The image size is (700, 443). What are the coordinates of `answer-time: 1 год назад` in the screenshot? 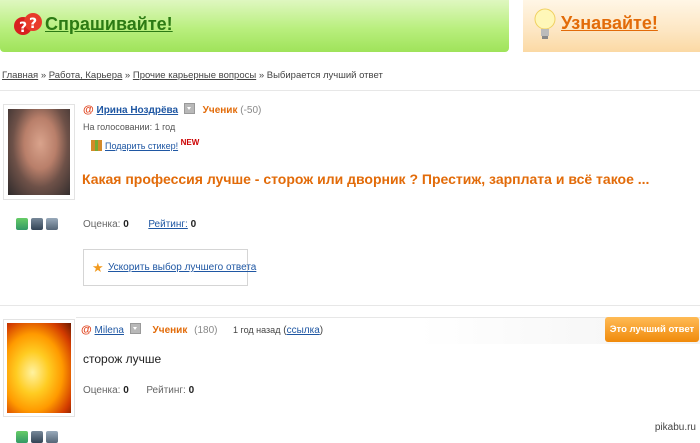 It's located at (257, 330).